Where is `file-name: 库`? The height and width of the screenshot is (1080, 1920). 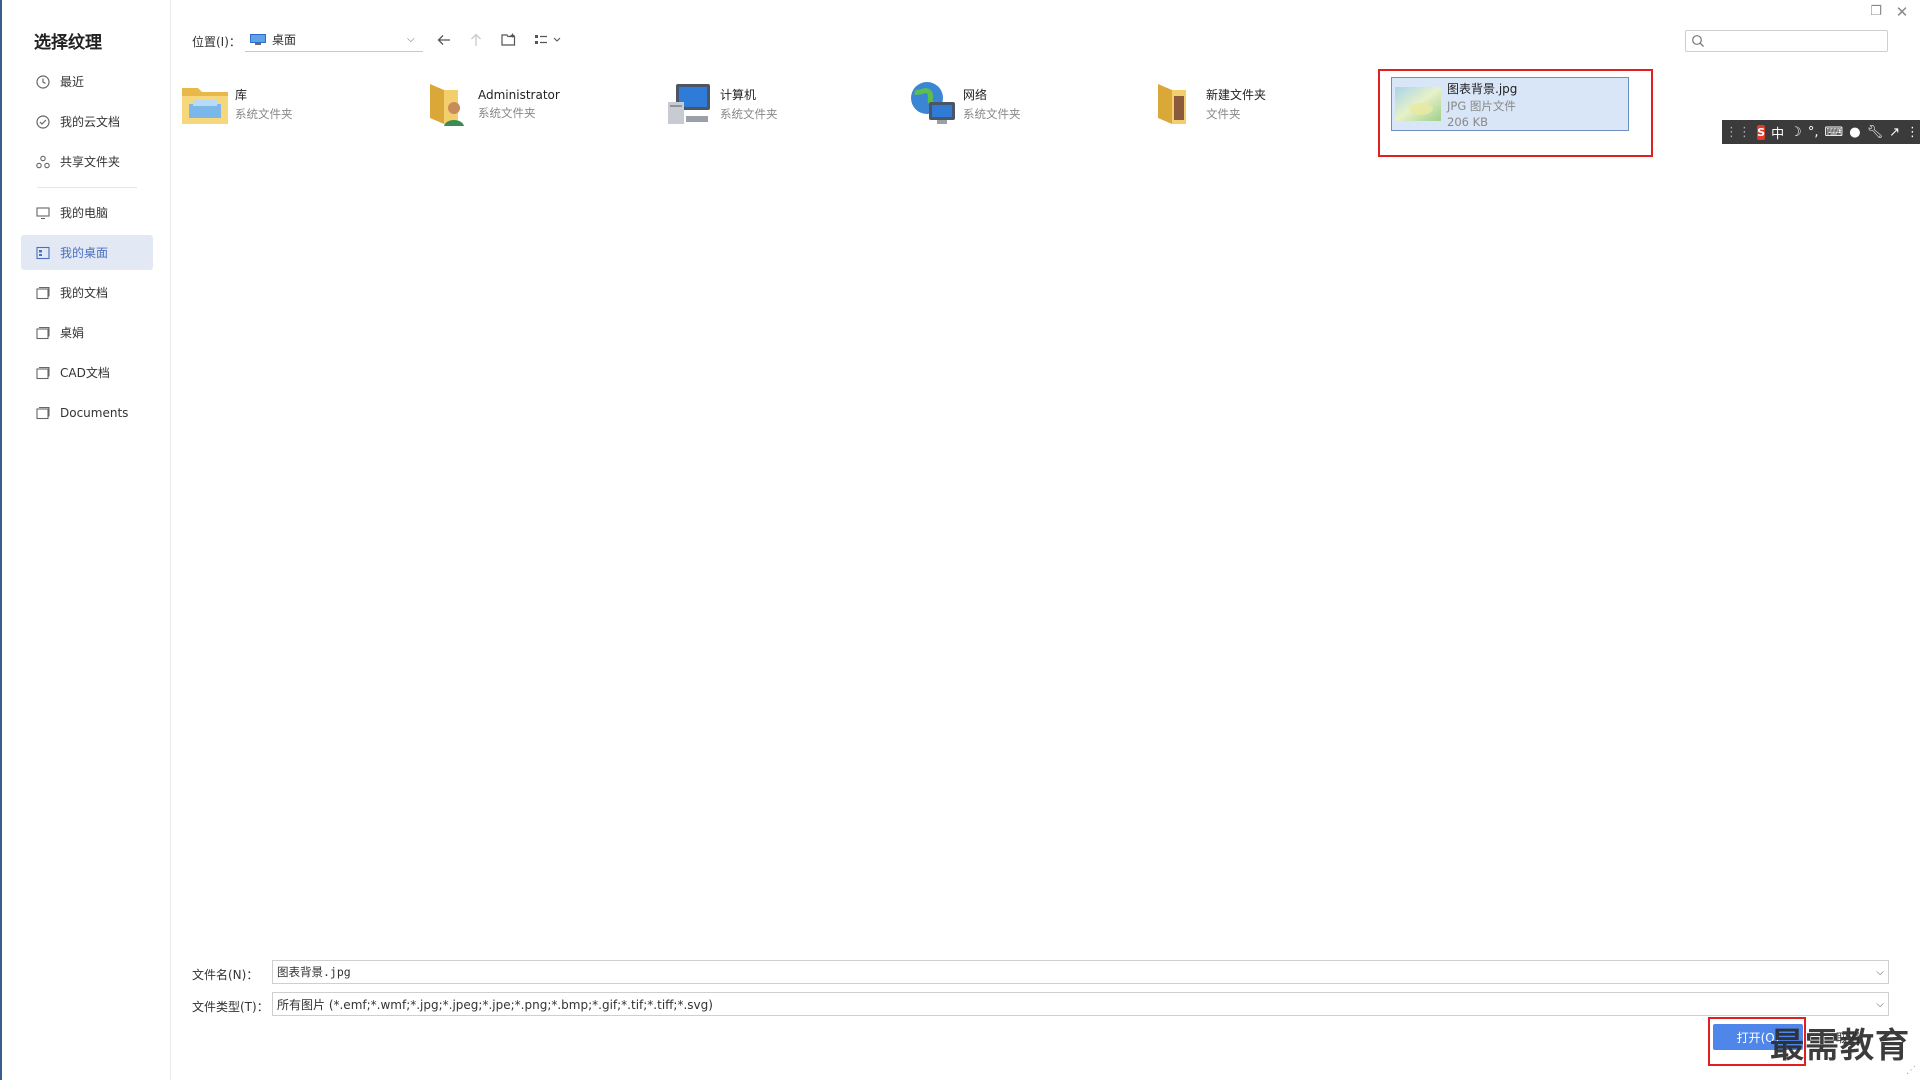 file-name: 库 is located at coordinates (241, 95).